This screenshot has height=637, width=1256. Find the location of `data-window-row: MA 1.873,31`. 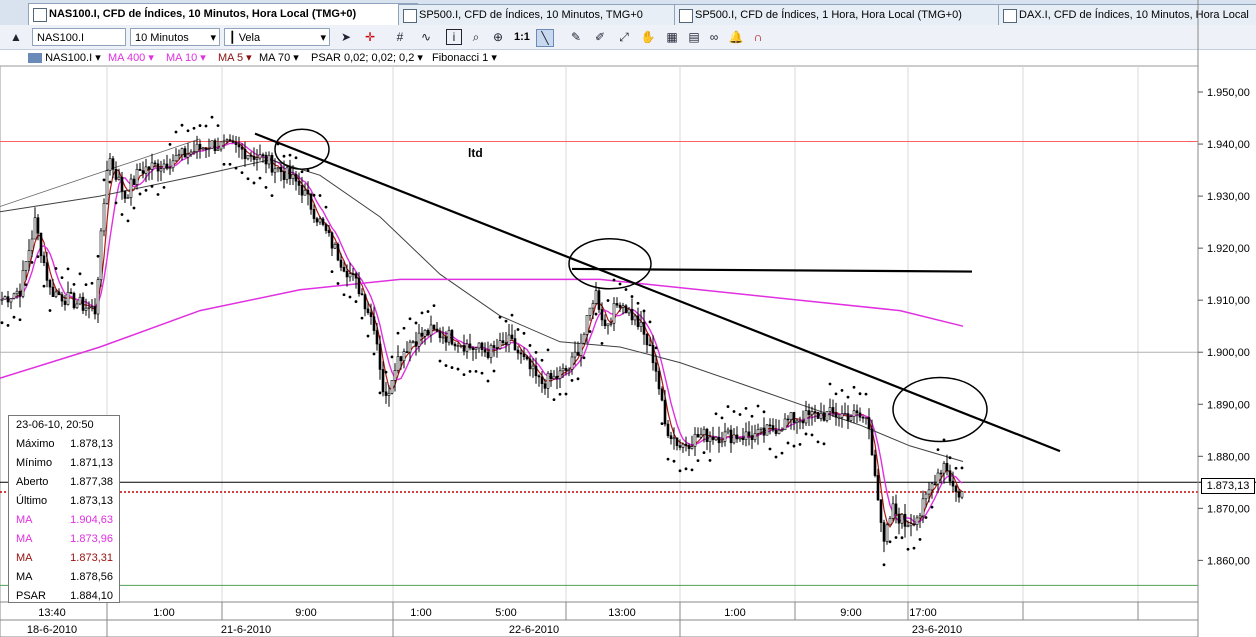

data-window-row: MA 1.873,31 is located at coordinates (64, 558).